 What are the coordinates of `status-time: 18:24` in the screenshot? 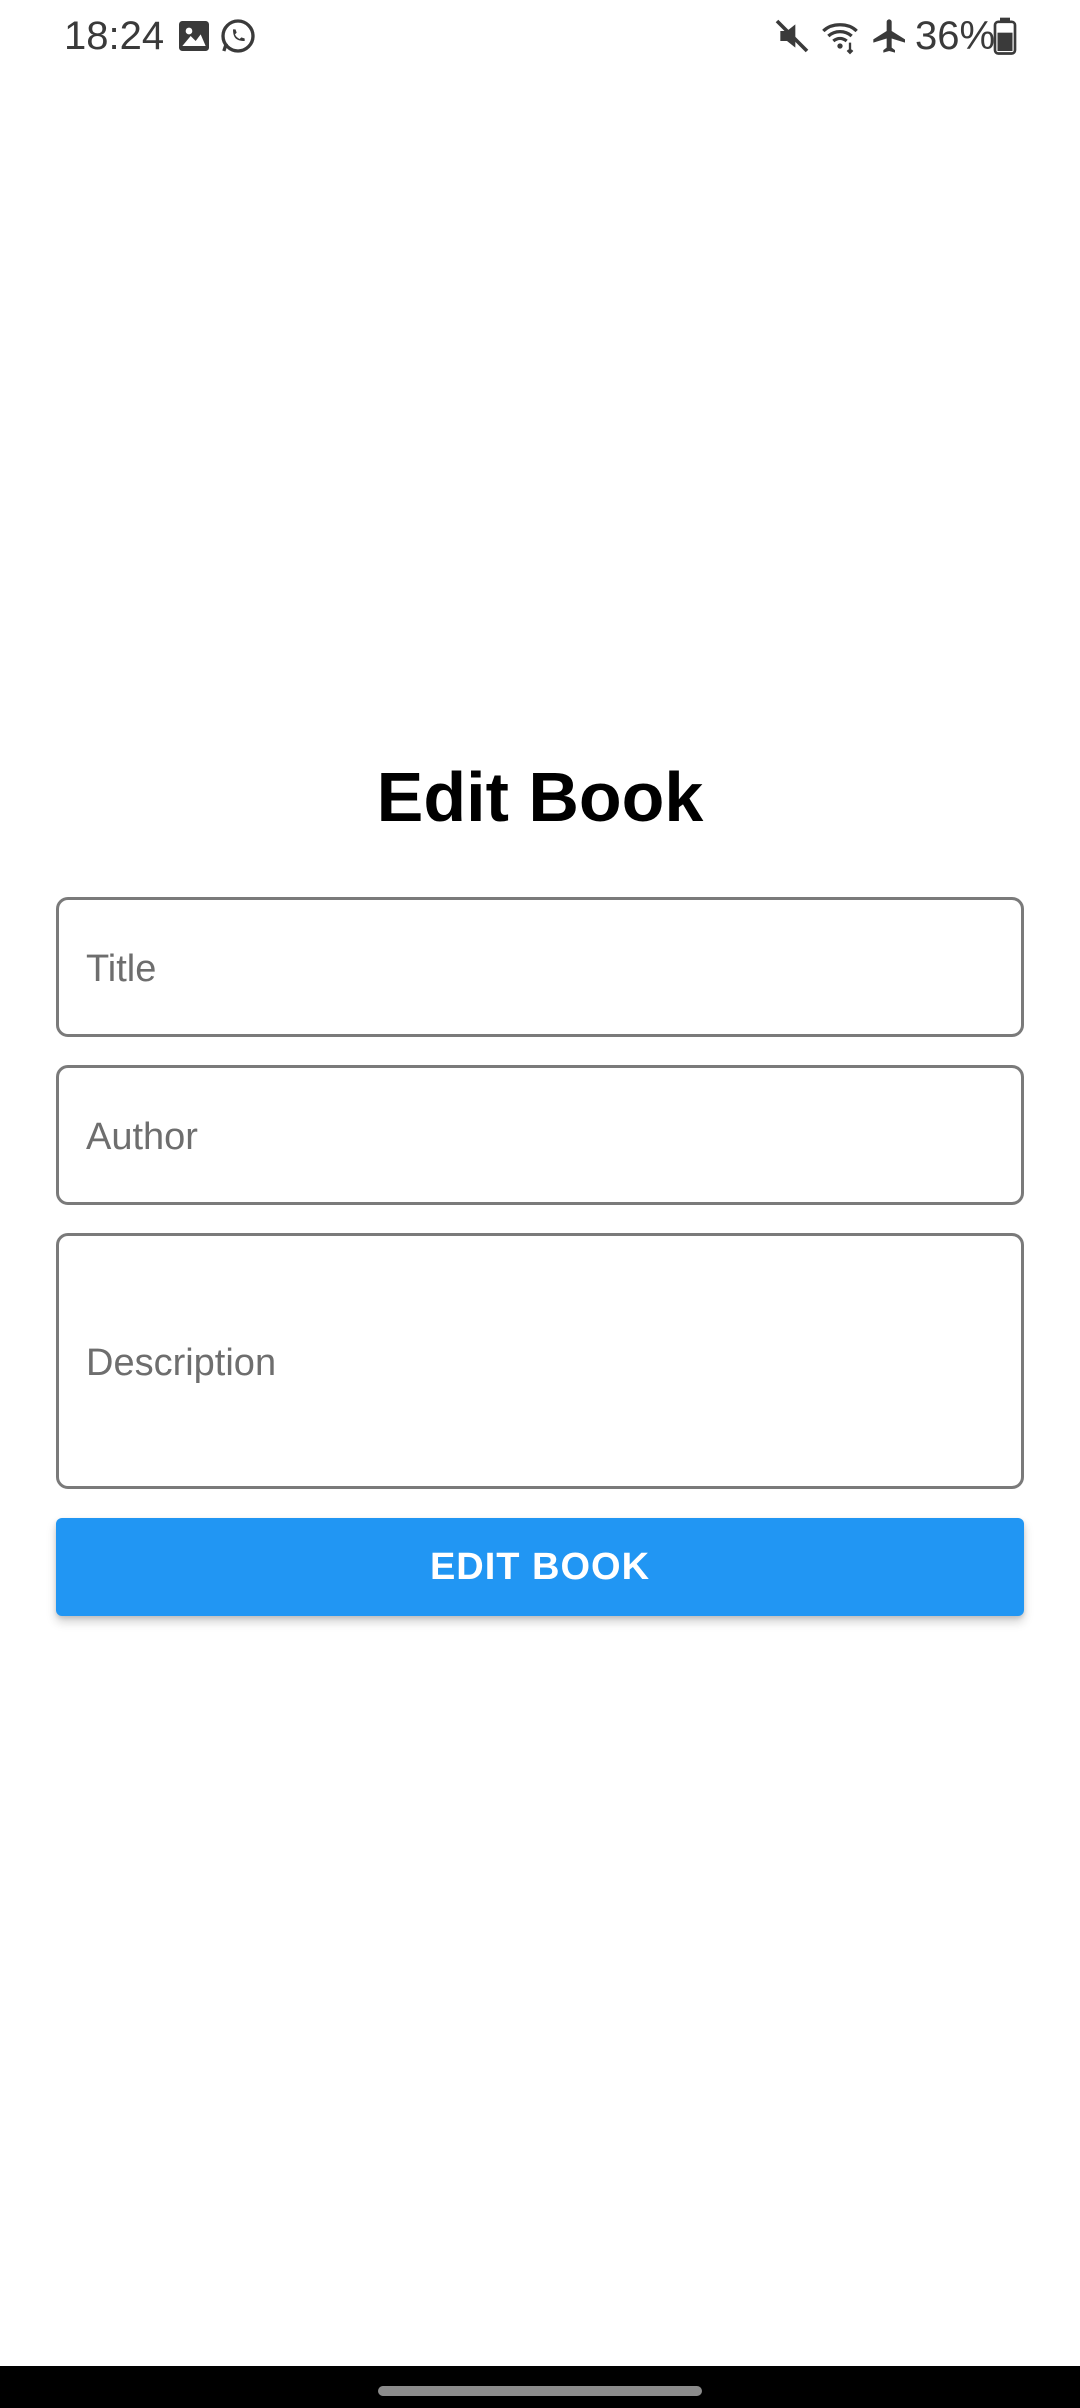 It's located at (114, 36).